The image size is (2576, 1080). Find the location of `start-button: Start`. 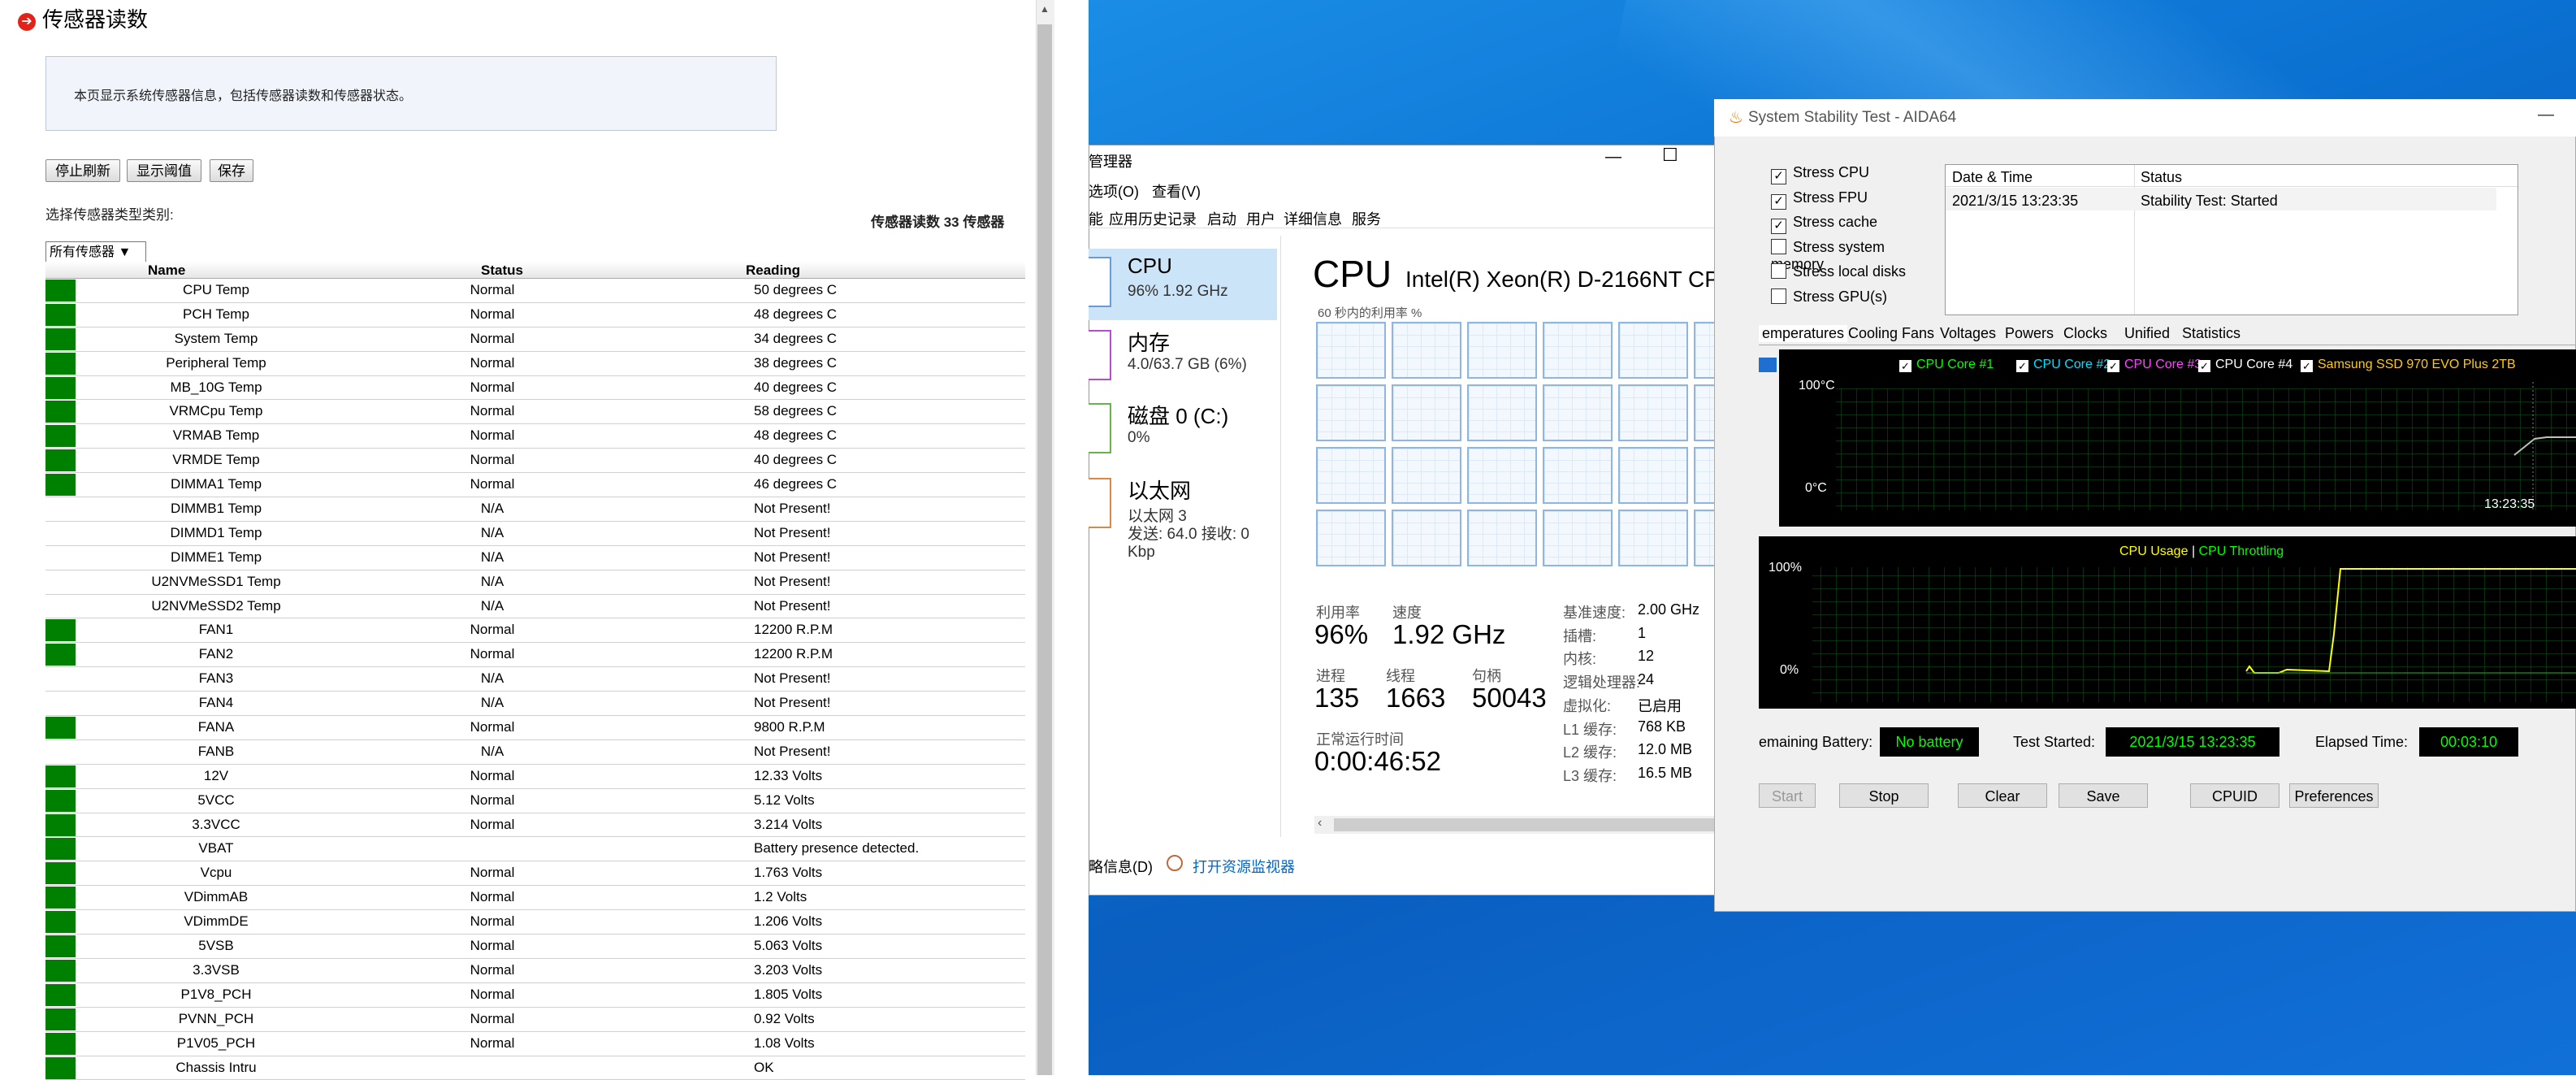

start-button: Start is located at coordinates (1788, 796).